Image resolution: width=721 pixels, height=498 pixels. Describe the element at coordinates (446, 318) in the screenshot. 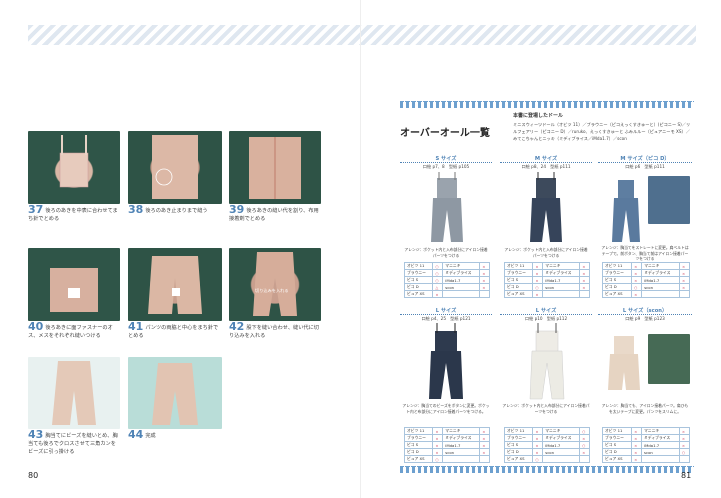

I see `size-info-l: 口絵 p4、25 型紙 p121` at that location.